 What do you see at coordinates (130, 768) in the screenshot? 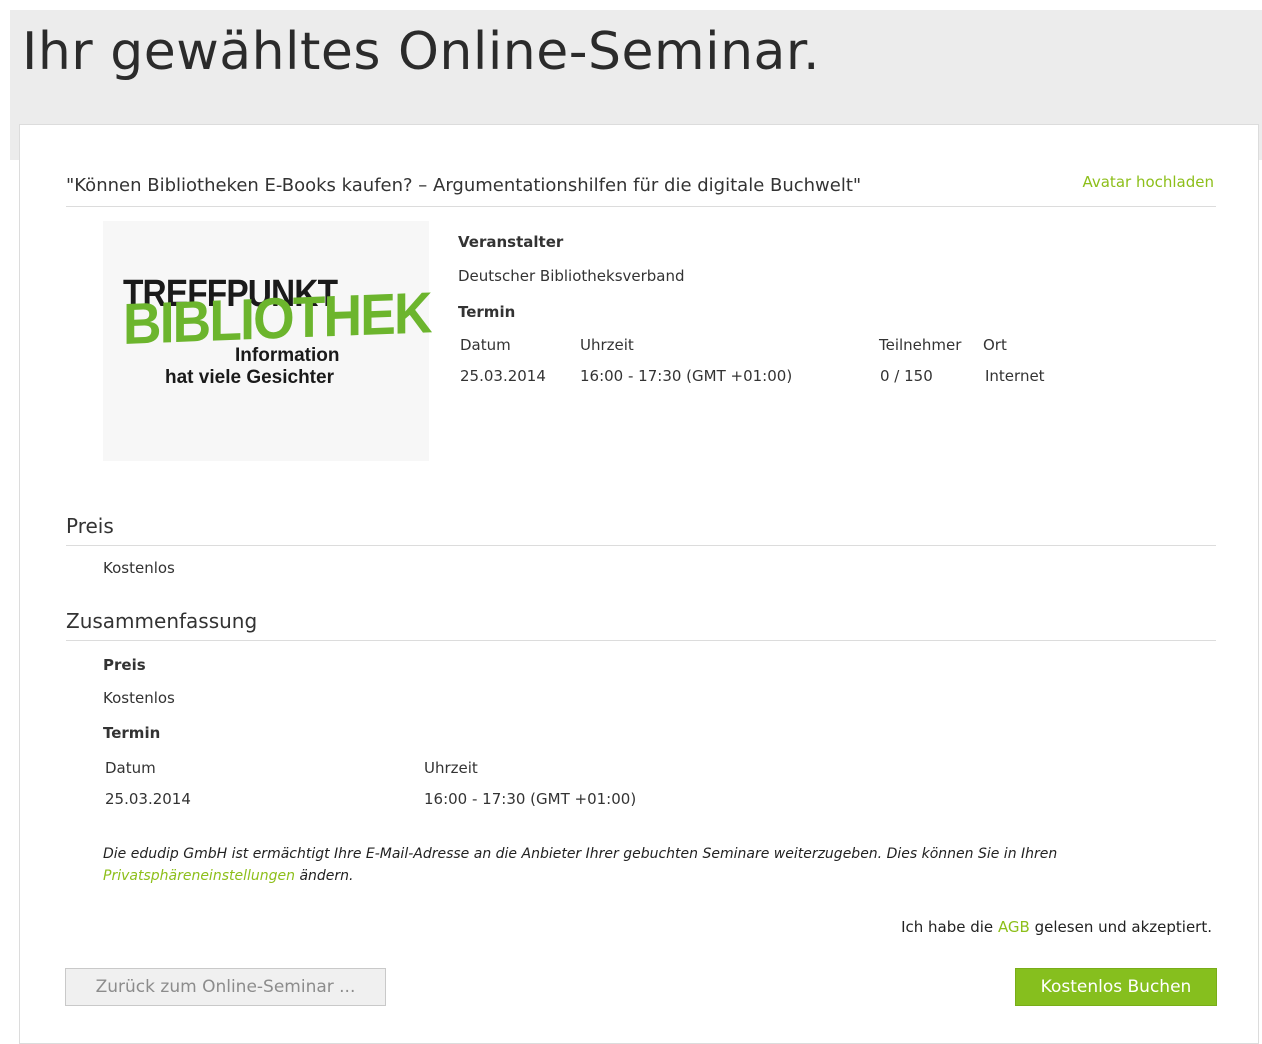
I see `summary-column-date: Datum` at bounding box center [130, 768].